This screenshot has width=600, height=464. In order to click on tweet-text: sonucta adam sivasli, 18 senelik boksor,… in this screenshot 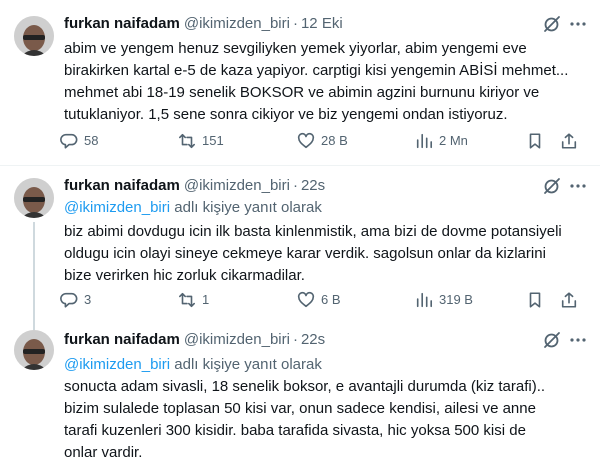, I will do `click(305, 419)`.